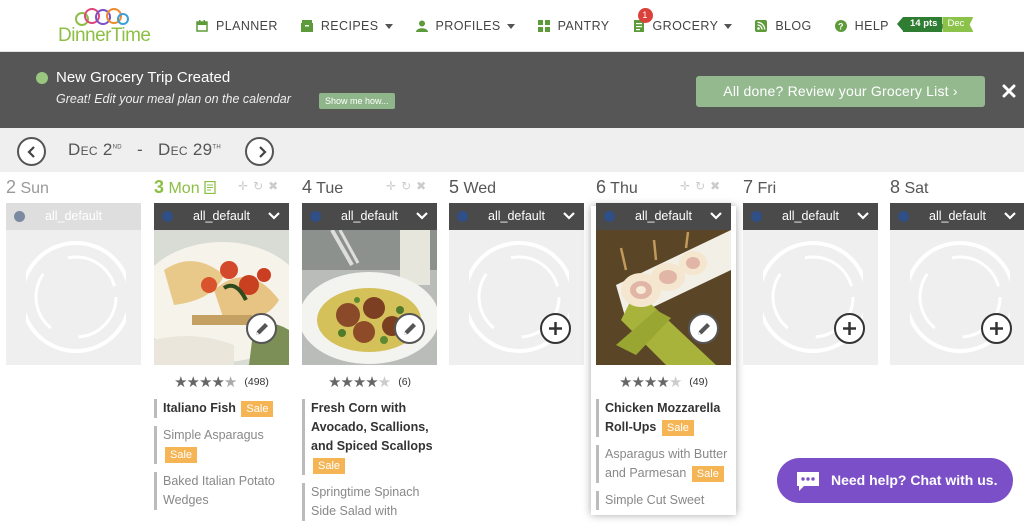 The image size is (1024, 529). I want to click on review-grocery-list-button: All done? Review your Grocery List ›, so click(840, 91).